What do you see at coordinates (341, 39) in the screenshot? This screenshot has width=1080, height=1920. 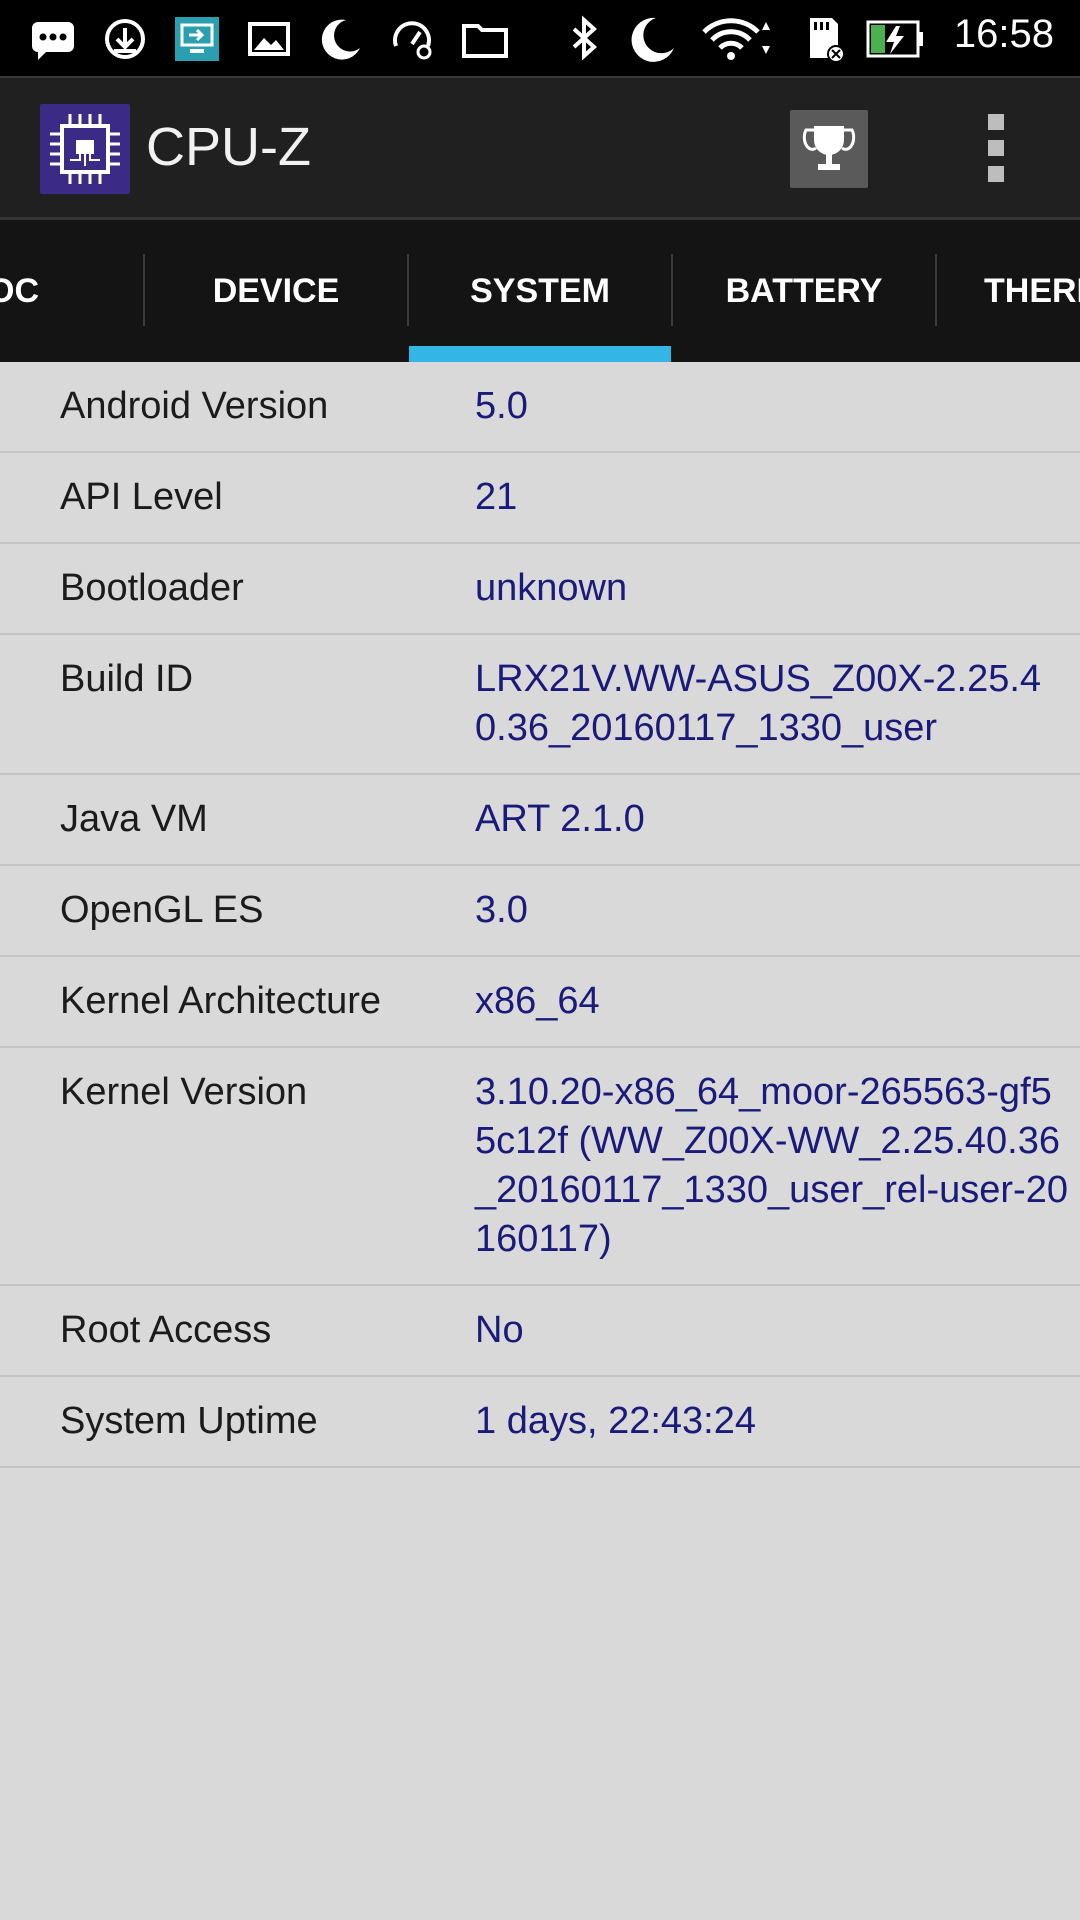 I see `moon-icon` at bounding box center [341, 39].